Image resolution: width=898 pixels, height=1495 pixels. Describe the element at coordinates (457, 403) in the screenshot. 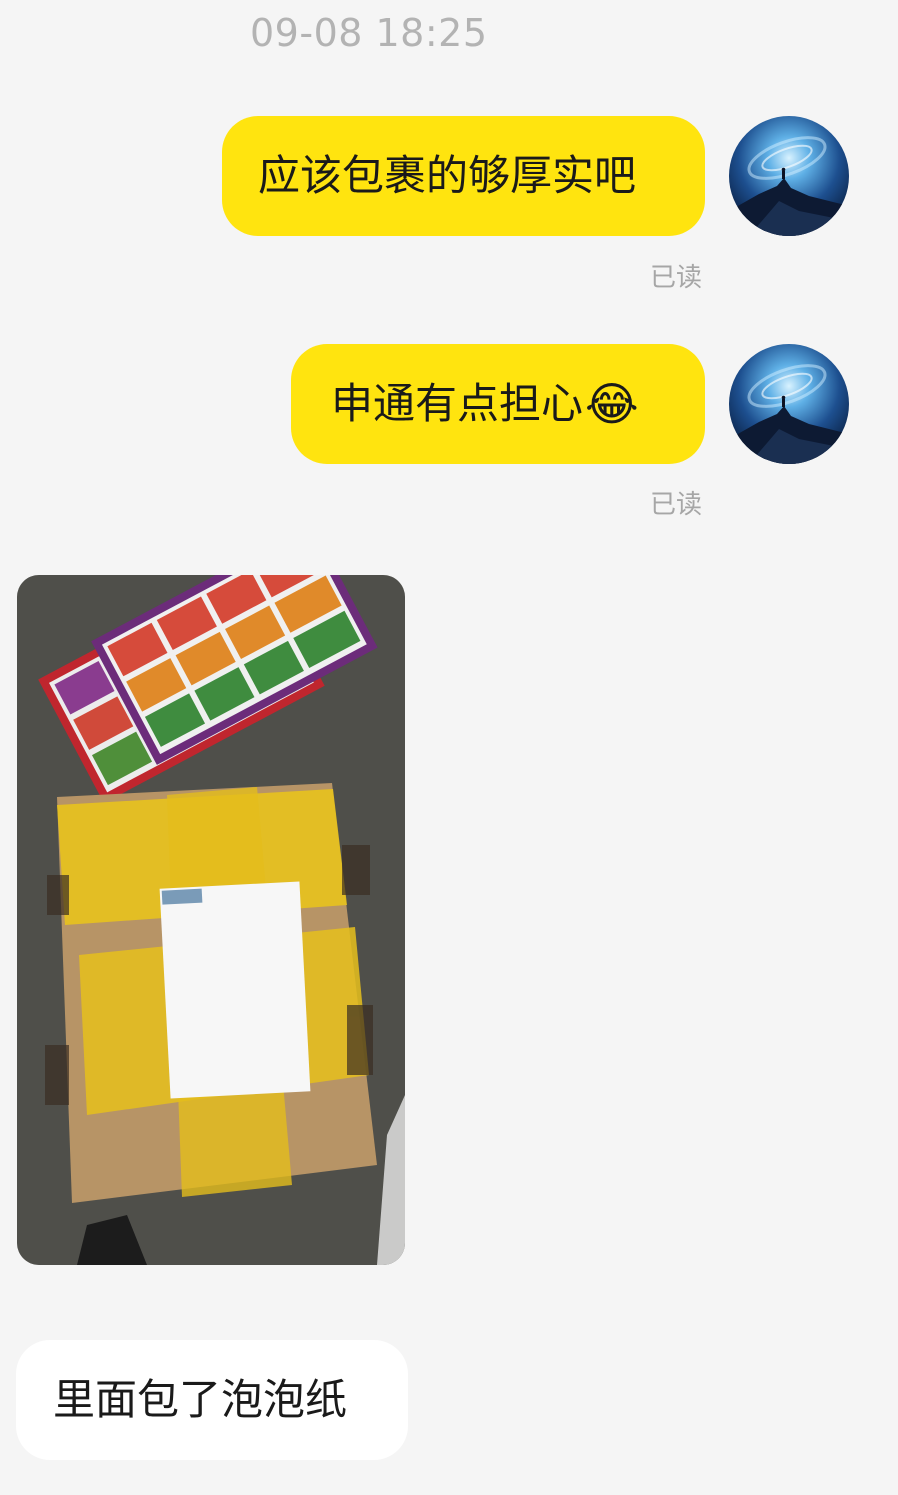

I see `message-text: 申通有点担心` at that location.